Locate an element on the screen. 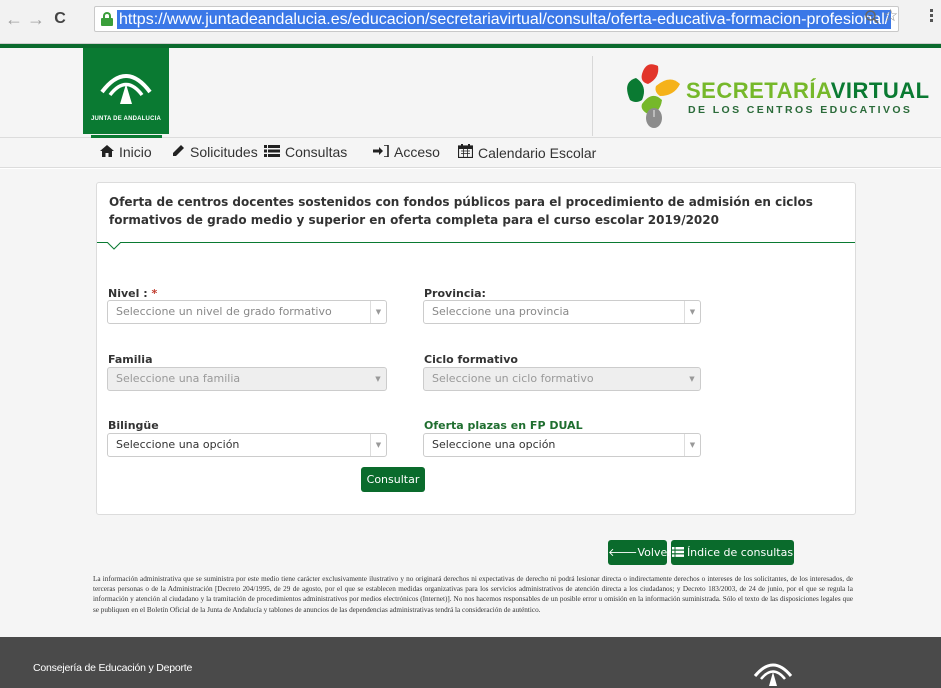  browser-menu-icon is located at coordinates (932, 17).